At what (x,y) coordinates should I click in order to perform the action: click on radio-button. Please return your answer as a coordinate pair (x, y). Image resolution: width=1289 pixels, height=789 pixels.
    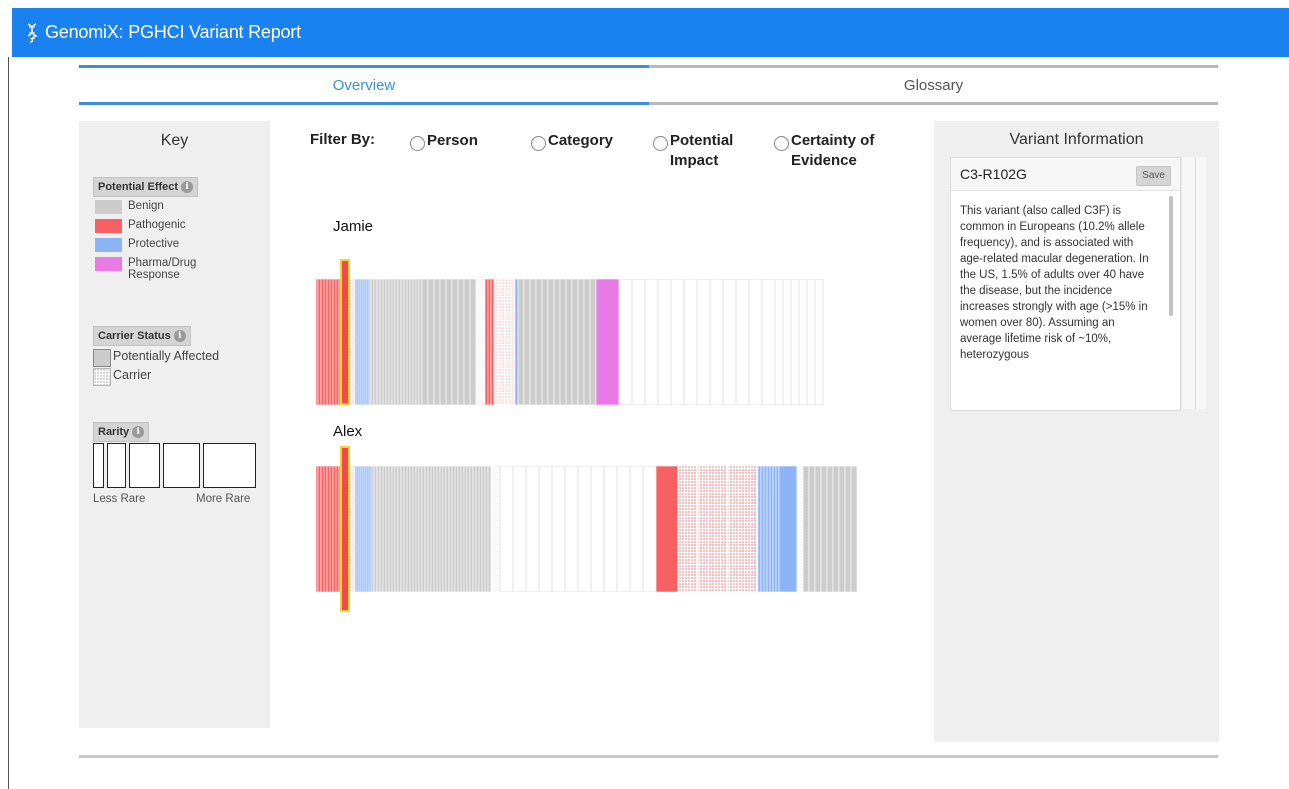
    Looking at the image, I should click on (538, 143).